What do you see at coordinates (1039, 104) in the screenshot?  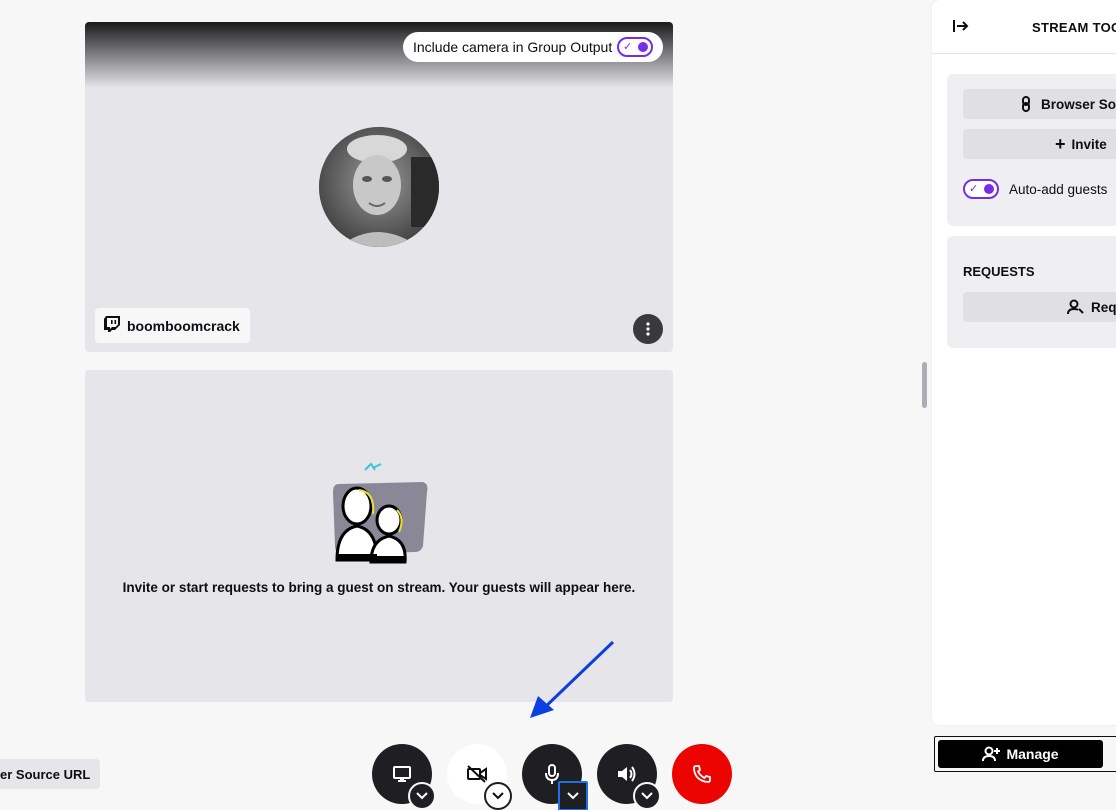 I see `browser-source-button: Browser Sou` at bounding box center [1039, 104].